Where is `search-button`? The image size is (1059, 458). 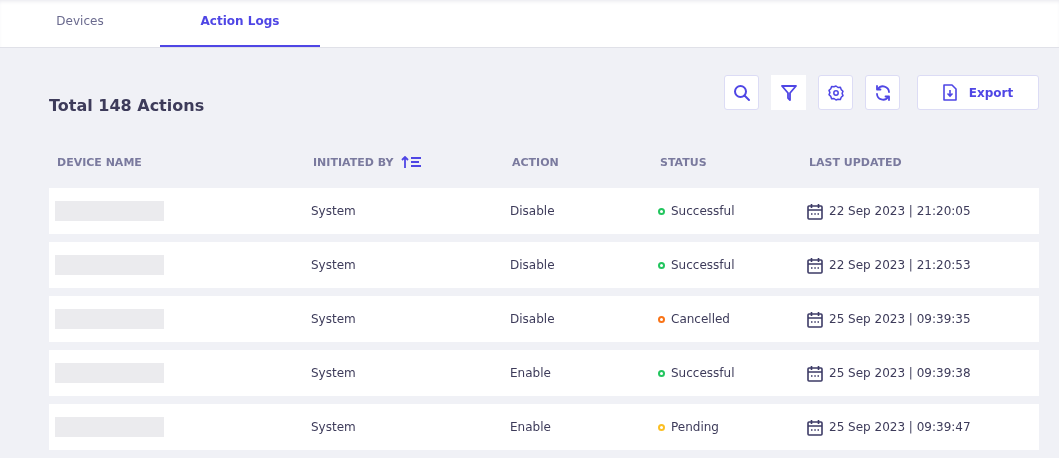 search-button is located at coordinates (741, 92).